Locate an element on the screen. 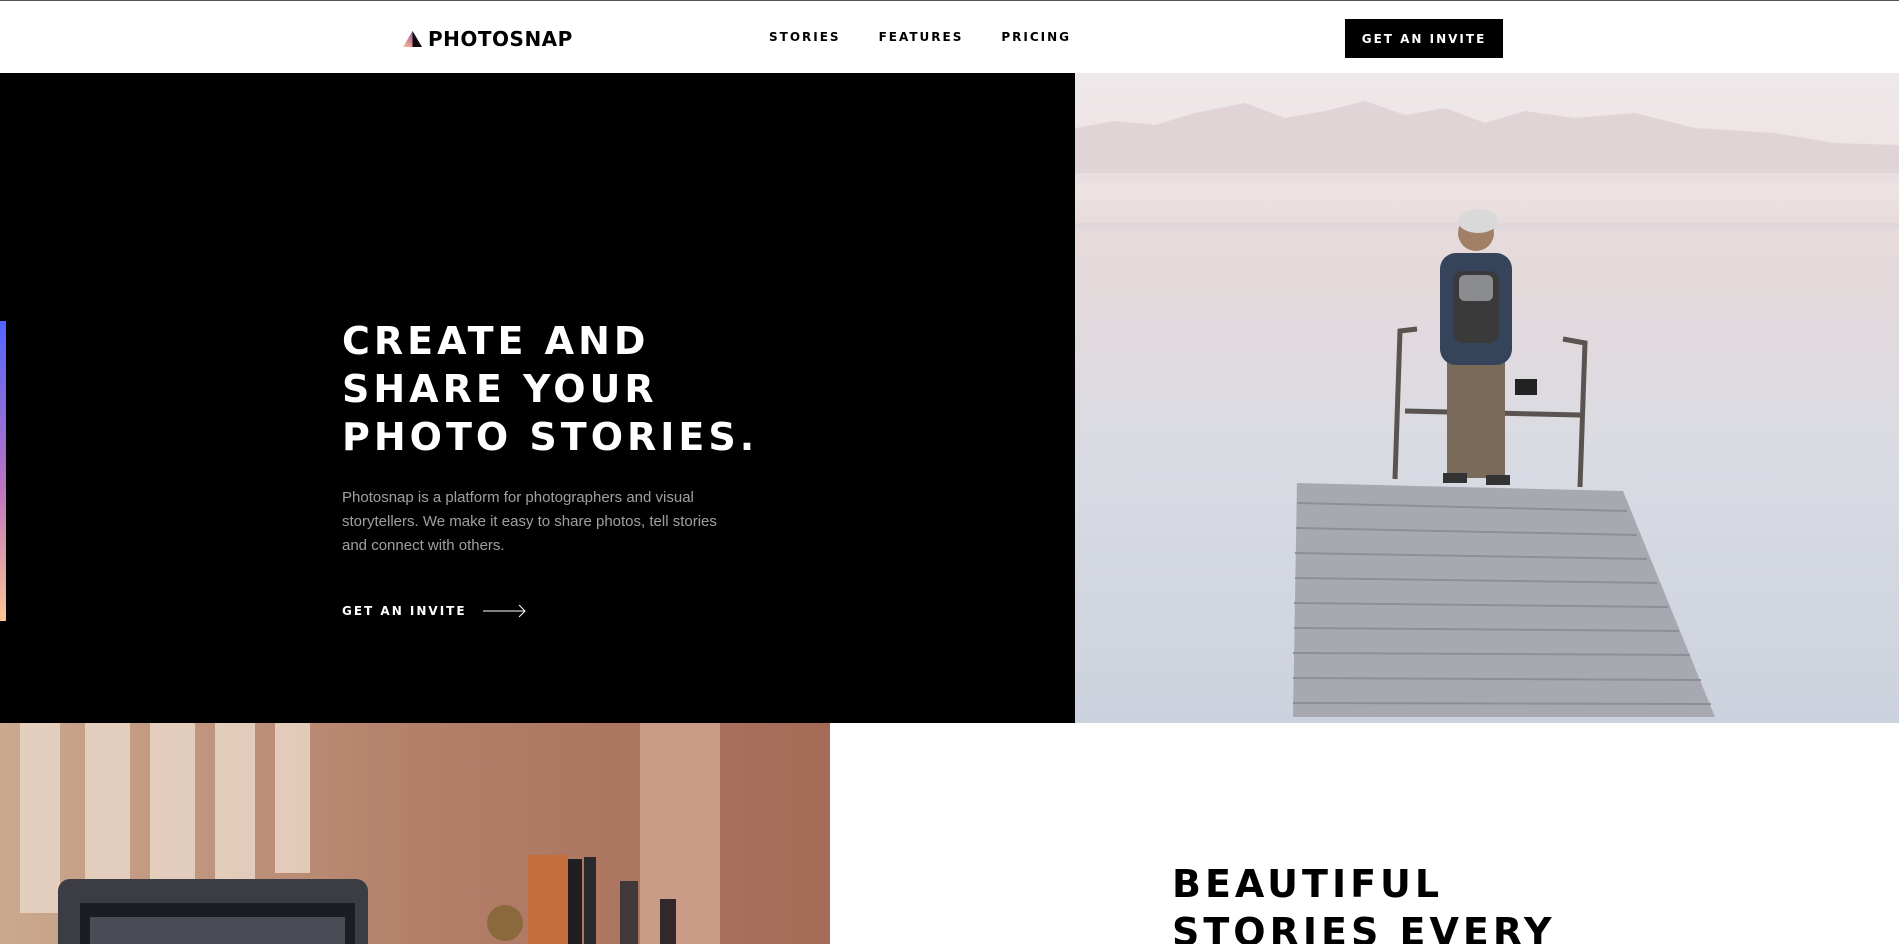 The width and height of the screenshot is (1899, 944). hero-invite-link: GET AN INVITE is located at coordinates (434, 611).